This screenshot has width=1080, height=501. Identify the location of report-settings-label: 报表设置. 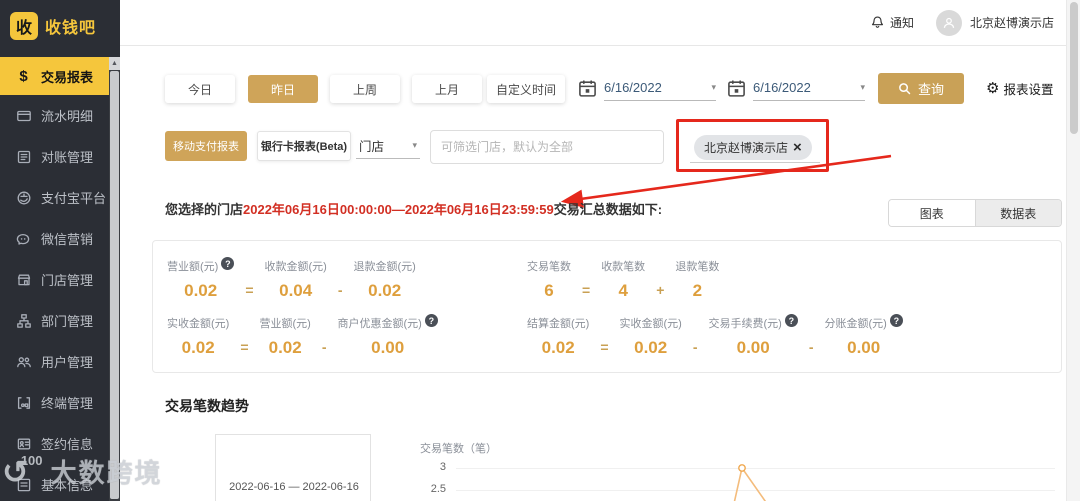
(1028, 90).